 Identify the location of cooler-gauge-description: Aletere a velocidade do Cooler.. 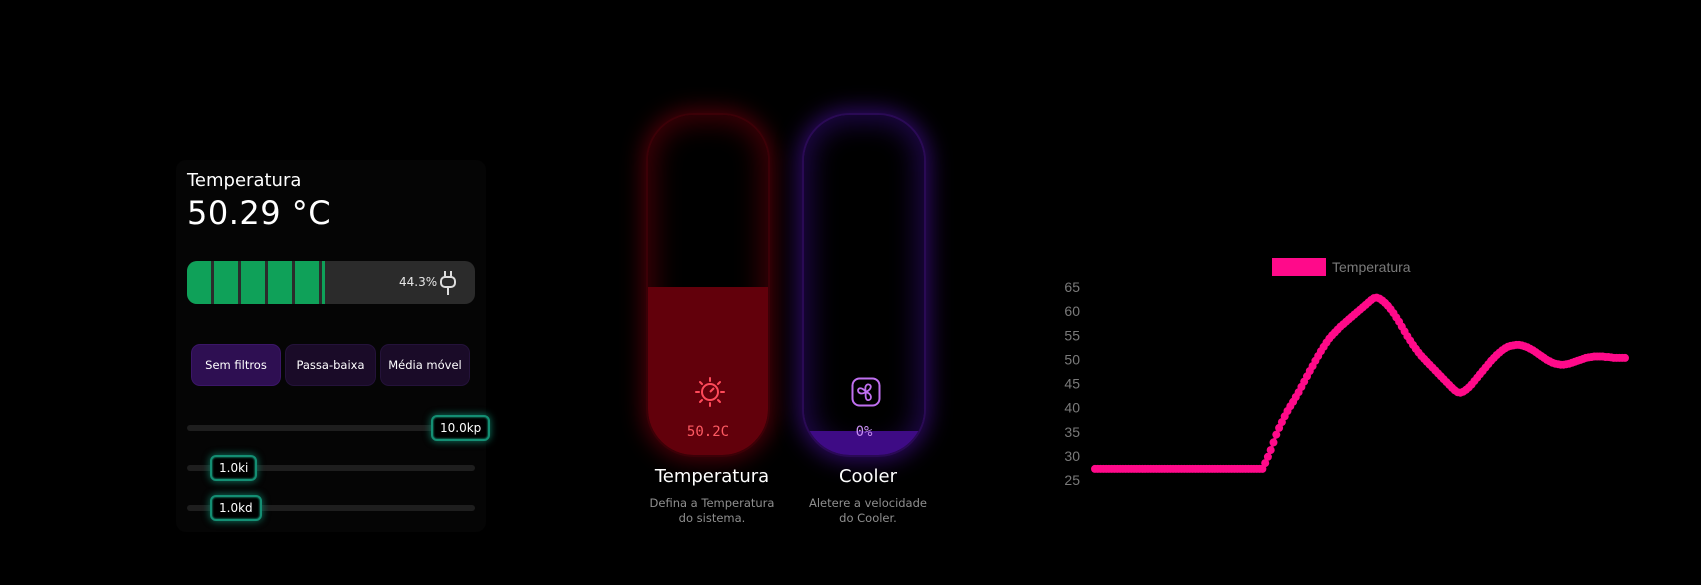
(868, 511).